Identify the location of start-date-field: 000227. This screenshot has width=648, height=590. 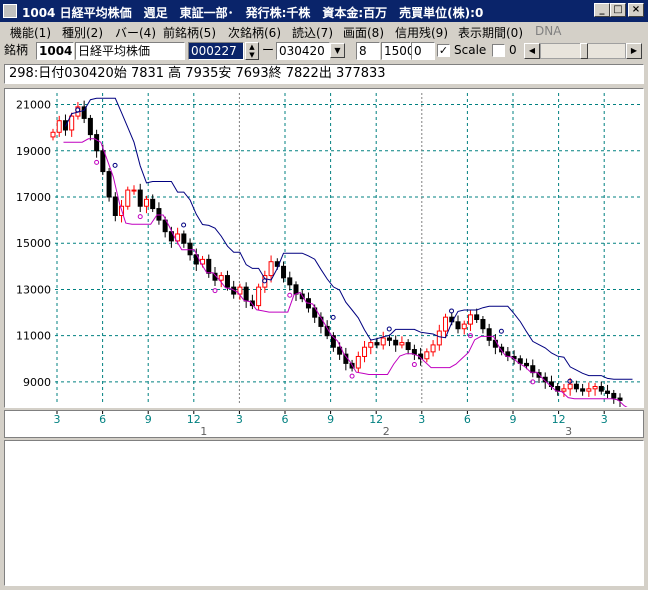
(216, 51).